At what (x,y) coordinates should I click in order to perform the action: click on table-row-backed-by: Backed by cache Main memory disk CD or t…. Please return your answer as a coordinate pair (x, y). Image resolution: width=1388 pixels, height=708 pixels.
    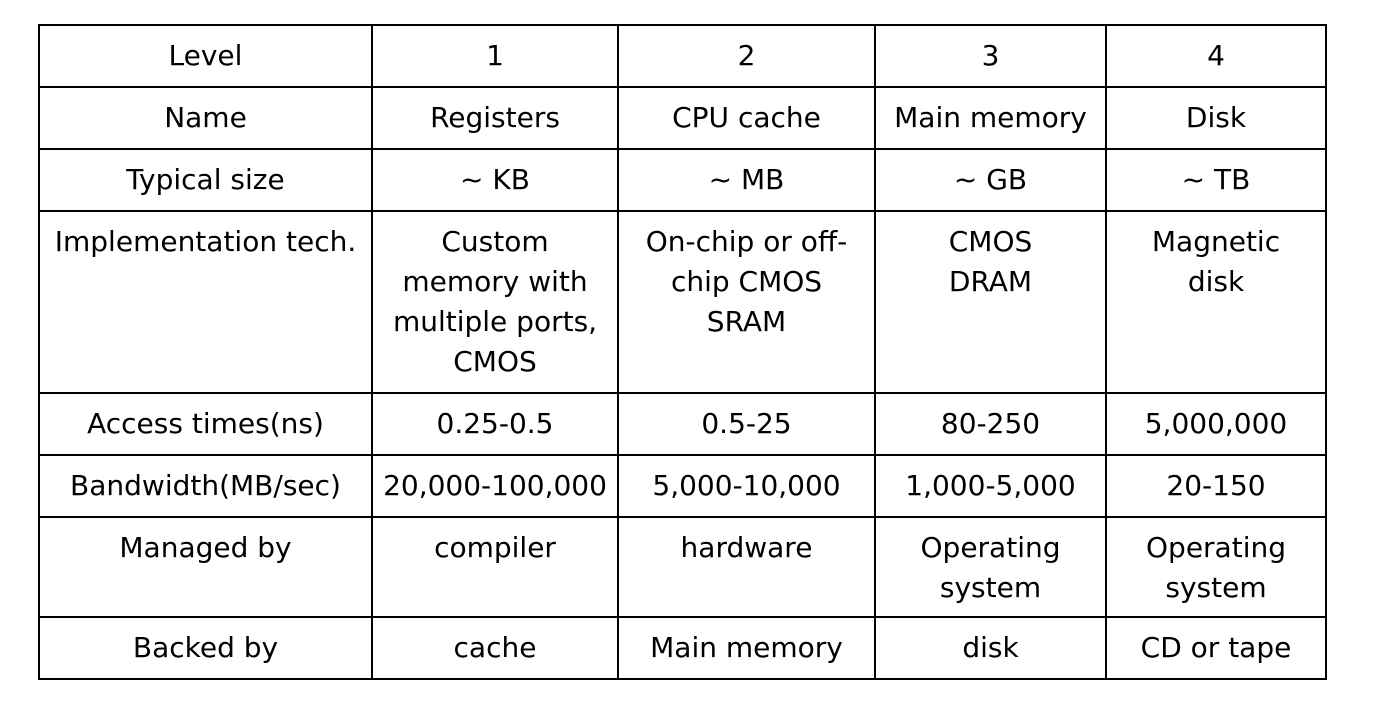
    Looking at the image, I should click on (682, 648).